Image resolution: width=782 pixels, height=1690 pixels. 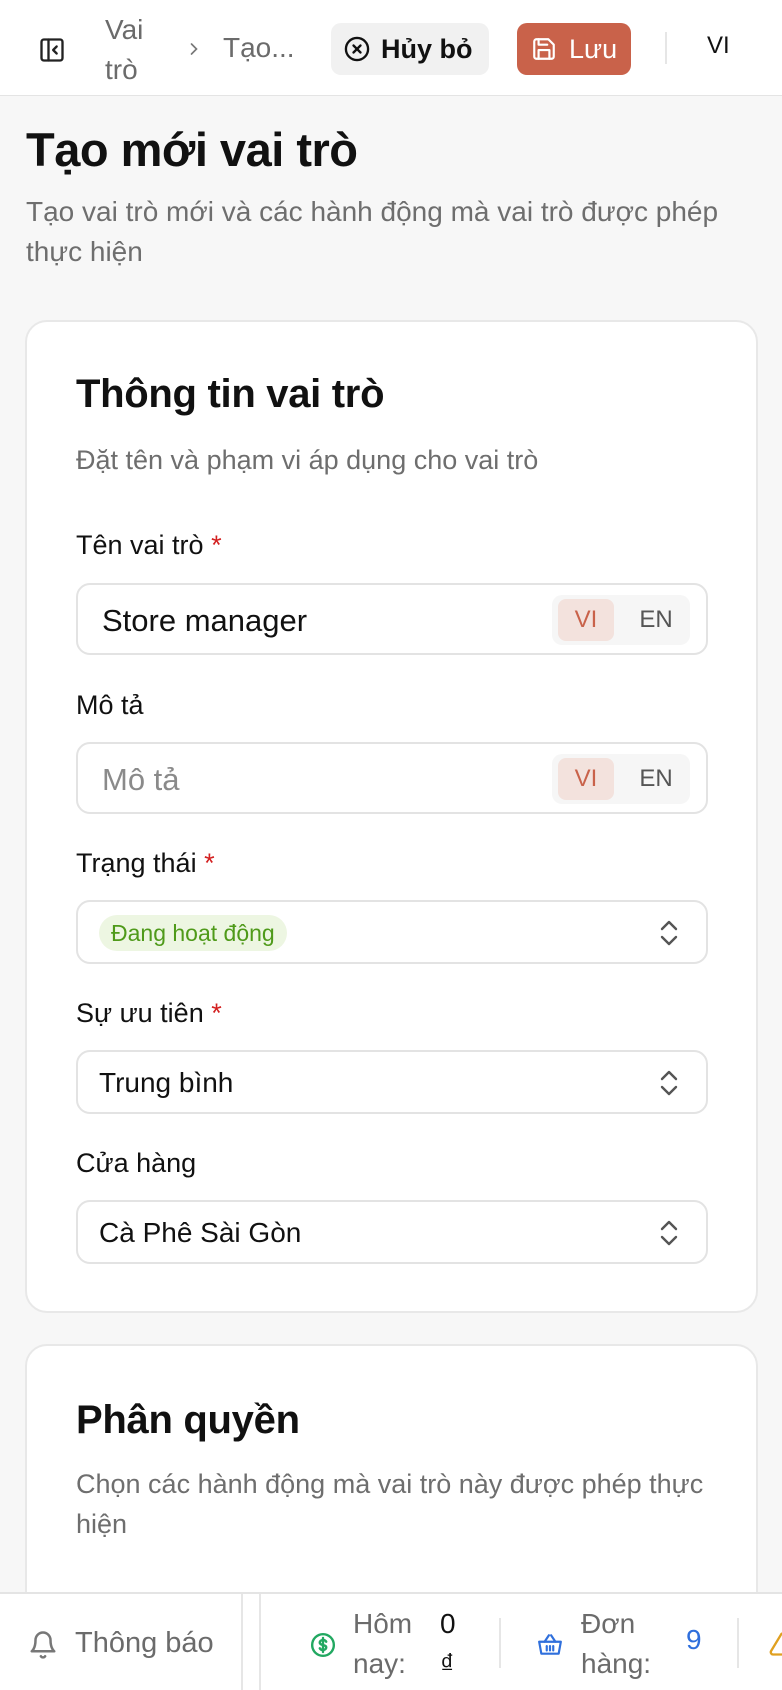 What do you see at coordinates (392, 1232) in the screenshot?
I see `store-select: Cà Phê Sài Gòn` at bounding box center [392, 1232].